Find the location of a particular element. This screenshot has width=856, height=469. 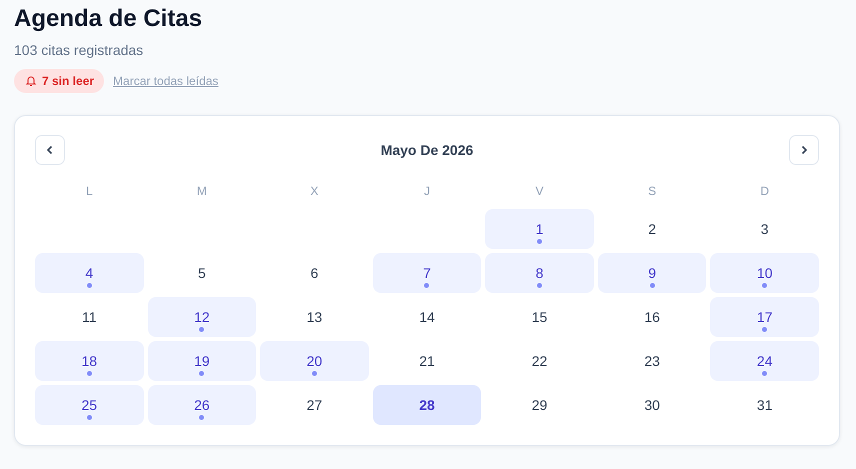

day-cell: 17 is located at coordinates (764, 317).